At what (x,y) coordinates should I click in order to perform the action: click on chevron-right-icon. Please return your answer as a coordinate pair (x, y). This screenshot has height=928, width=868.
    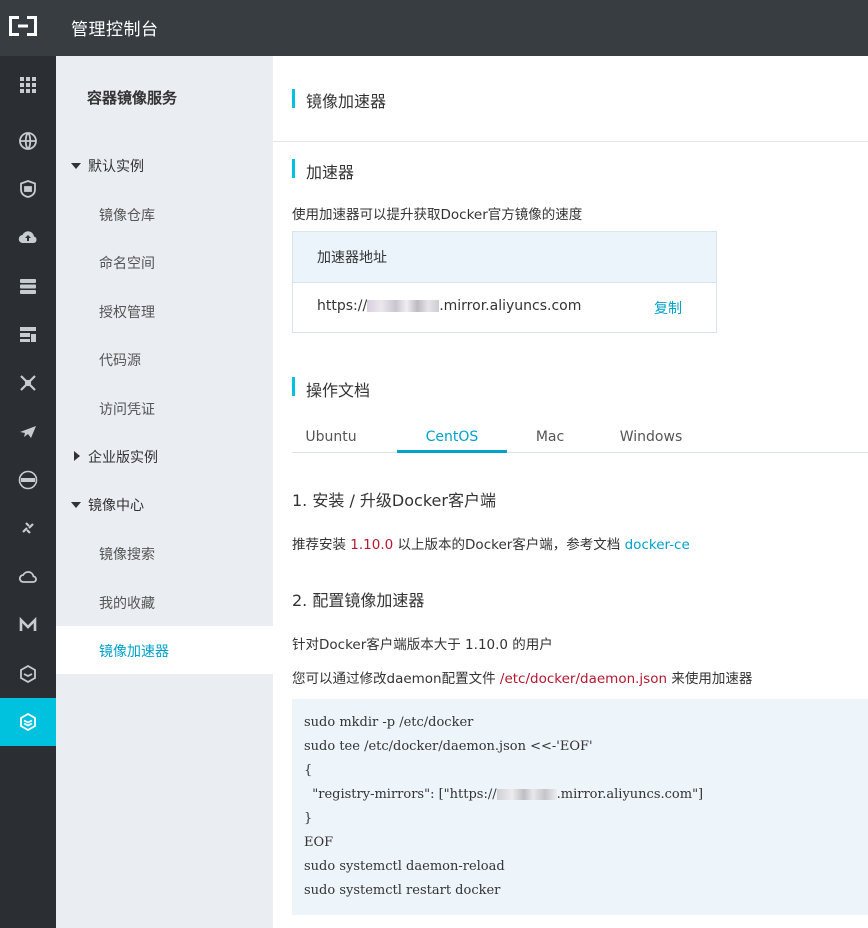
    Looking at the image, I should click on (77, 456).